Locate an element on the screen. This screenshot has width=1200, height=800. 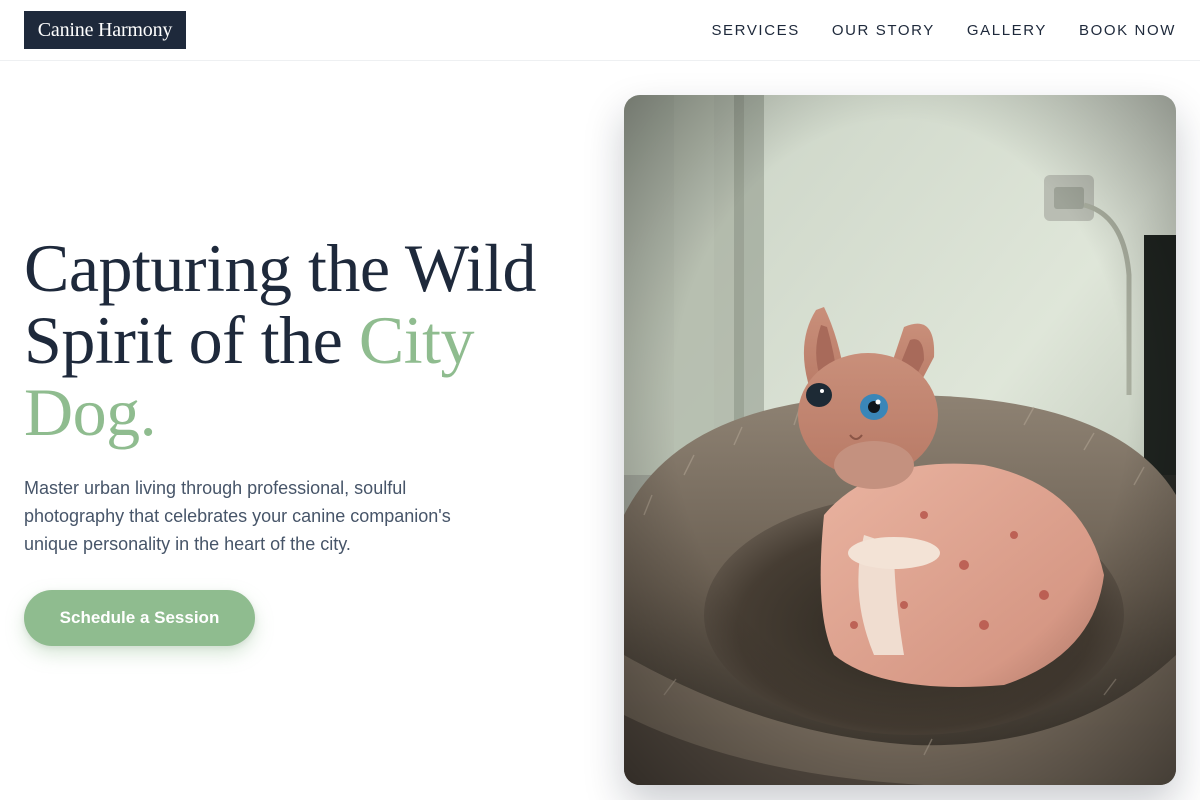
nav-gallery: GALLERY is located at coordinates (1007, 30).